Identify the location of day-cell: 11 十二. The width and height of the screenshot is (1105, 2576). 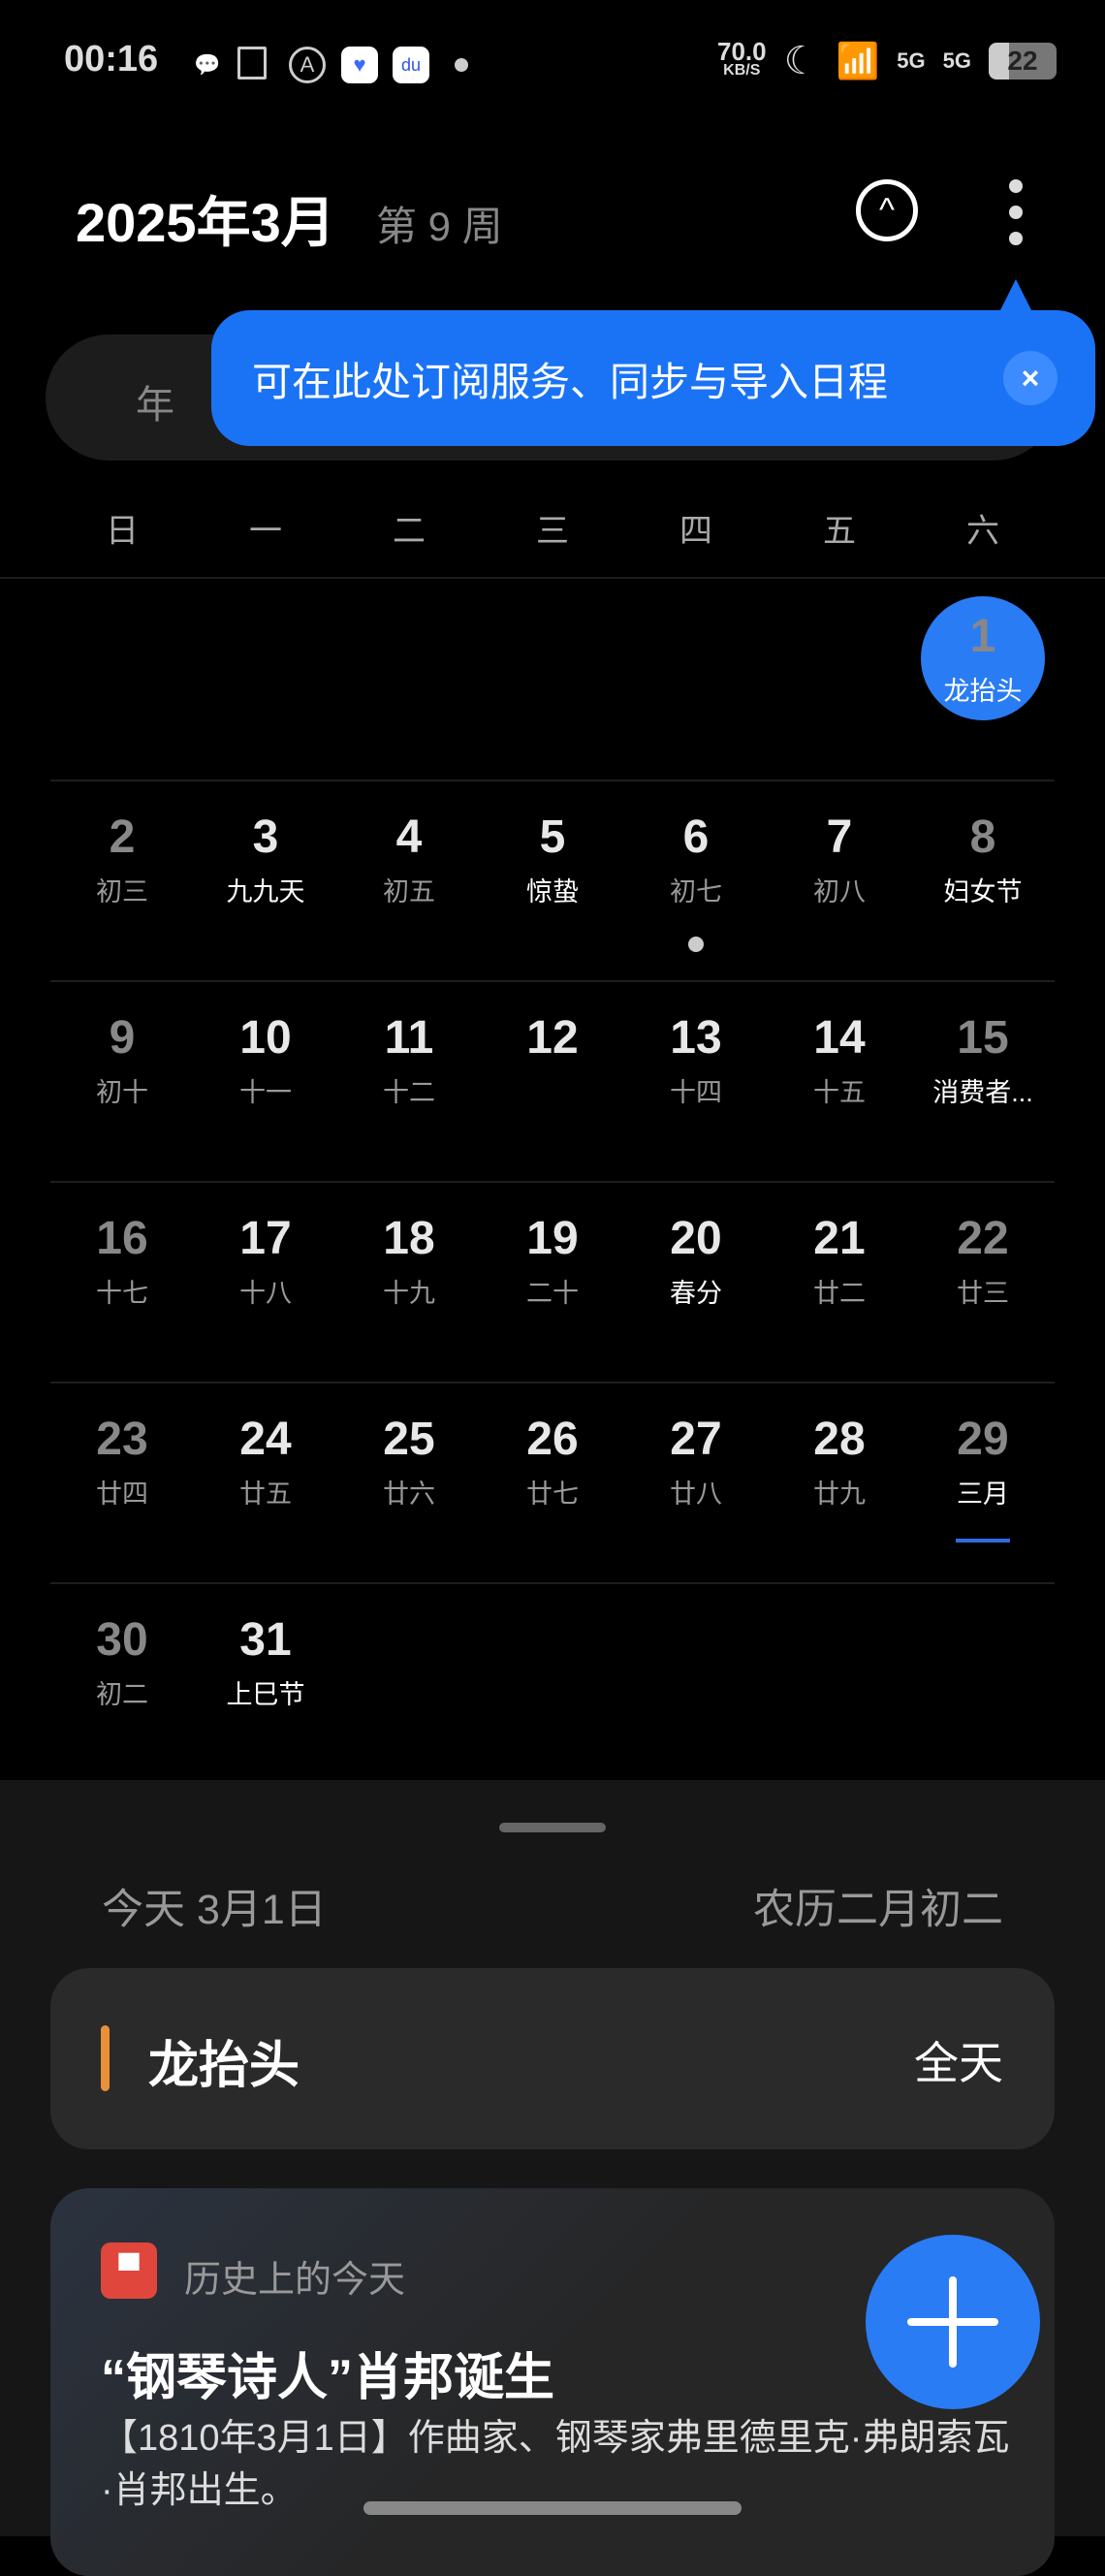
(409, 1081).